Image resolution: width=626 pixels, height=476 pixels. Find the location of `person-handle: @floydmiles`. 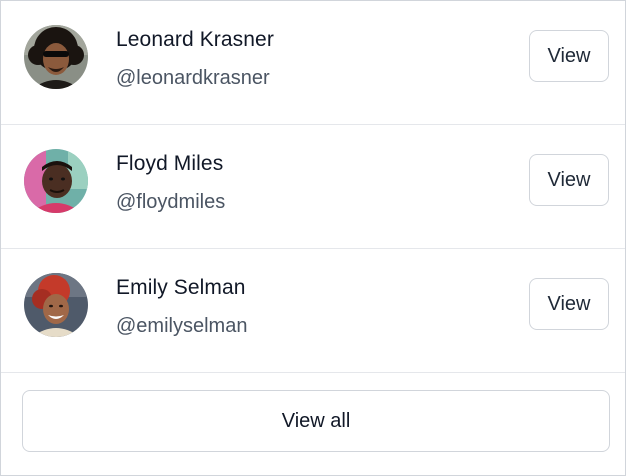

person-handle: @floydmiles is located at coordinates (171, 202).